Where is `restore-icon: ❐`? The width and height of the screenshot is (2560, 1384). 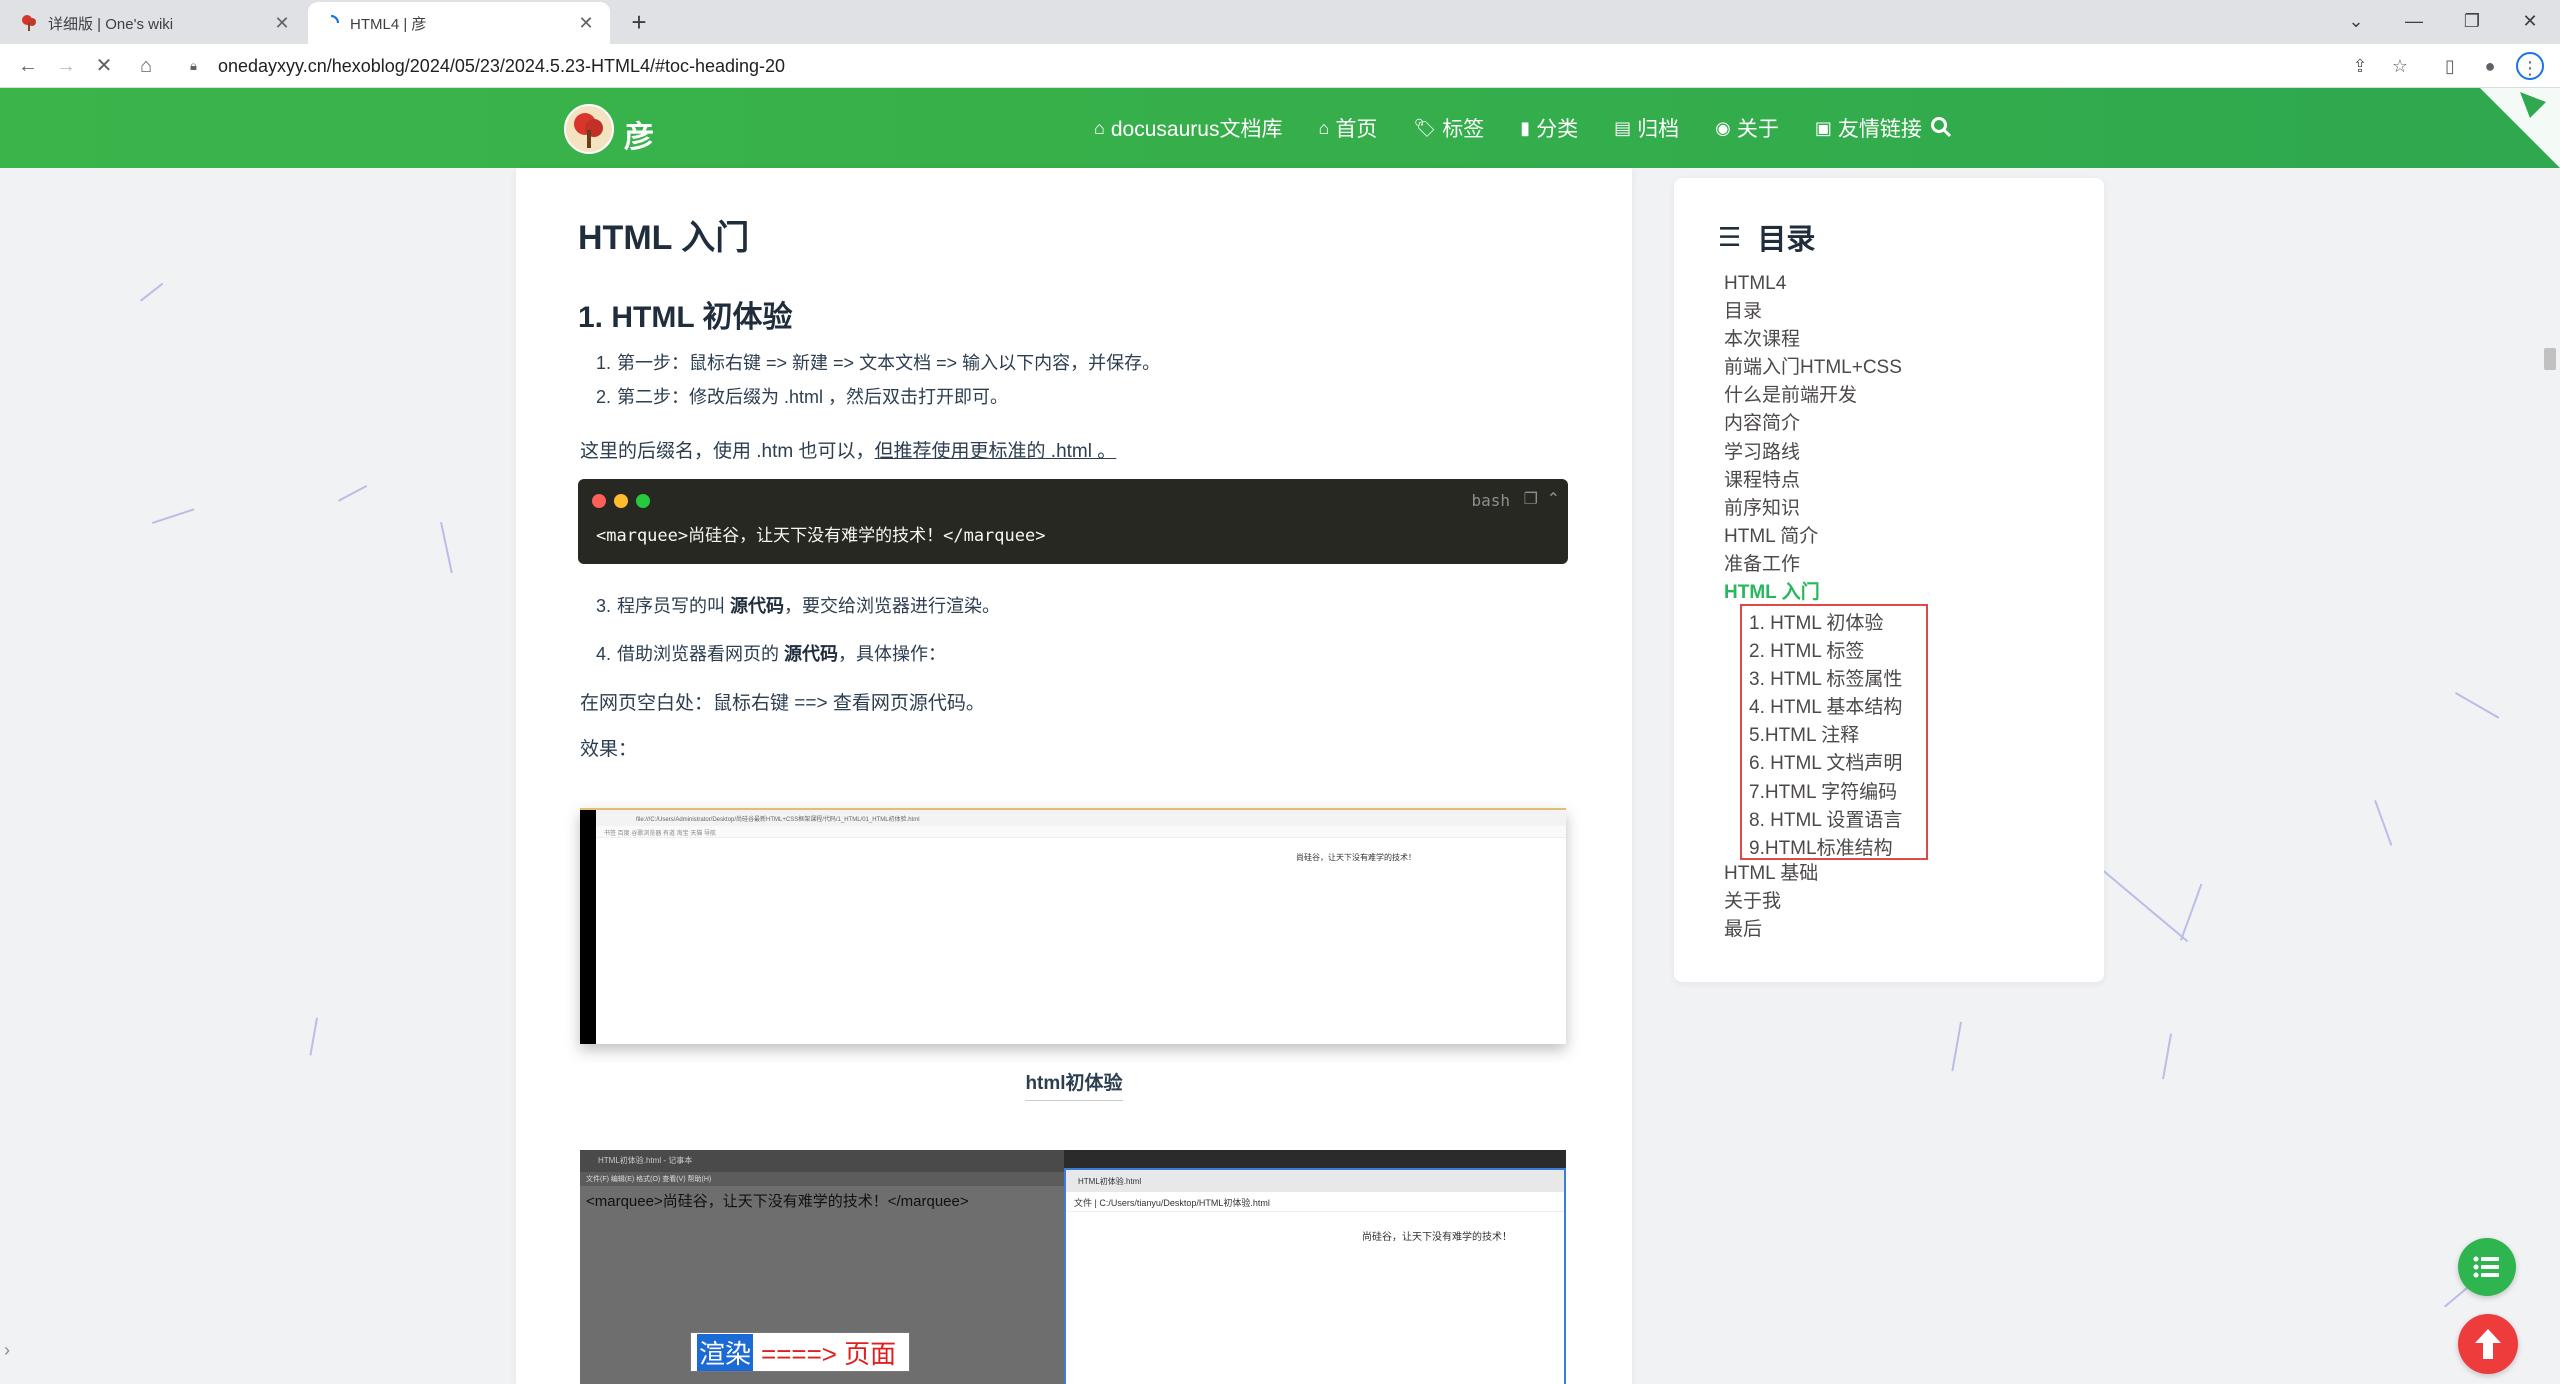 restore-icon: ❐ is located at coordinates (2472, 21).